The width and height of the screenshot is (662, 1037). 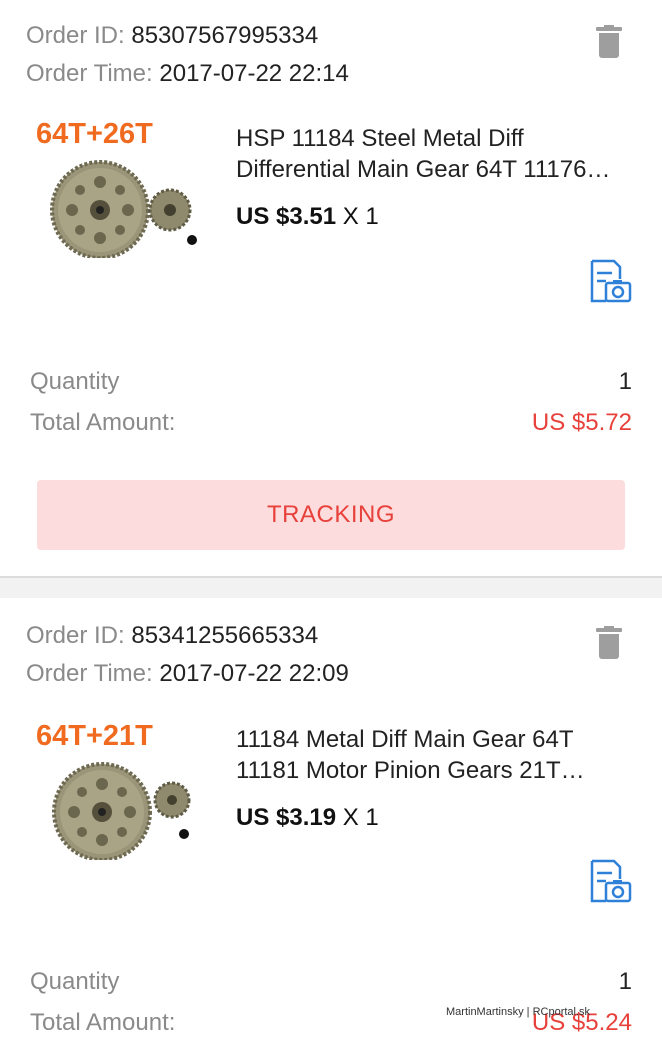 I want to click on thumbnail-tag: 64T+21T, so click(x=94, y=736).